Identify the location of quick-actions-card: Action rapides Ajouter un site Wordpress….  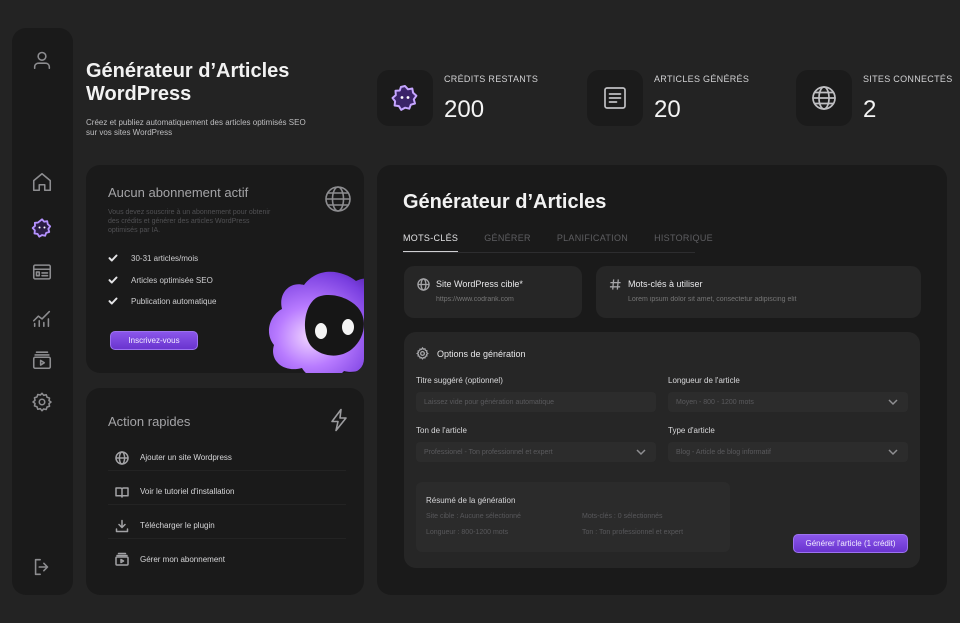
(225, 491).